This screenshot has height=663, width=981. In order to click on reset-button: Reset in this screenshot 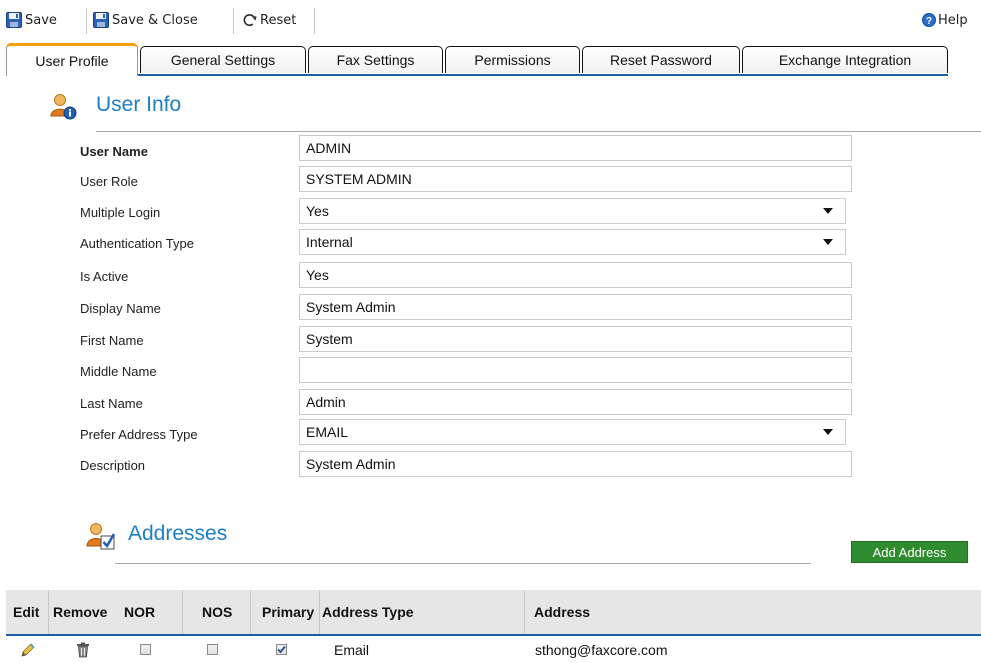, I will do `click(268, 20)`.